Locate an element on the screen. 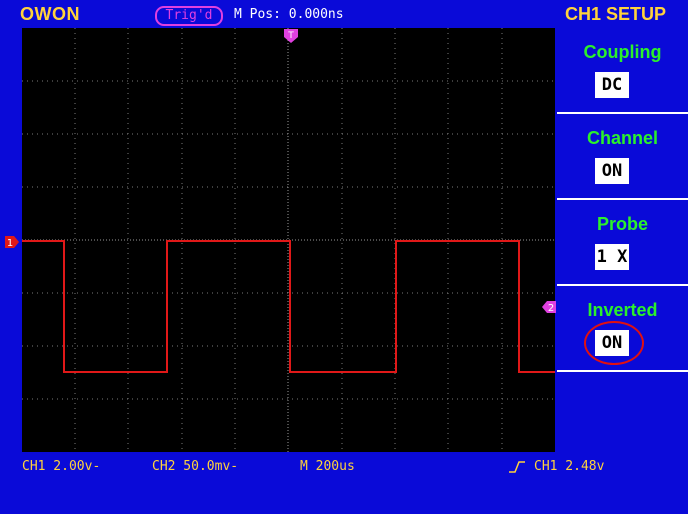  ch1-scale-readout: CH1 2.00v- is located at coordinates (61, 466).